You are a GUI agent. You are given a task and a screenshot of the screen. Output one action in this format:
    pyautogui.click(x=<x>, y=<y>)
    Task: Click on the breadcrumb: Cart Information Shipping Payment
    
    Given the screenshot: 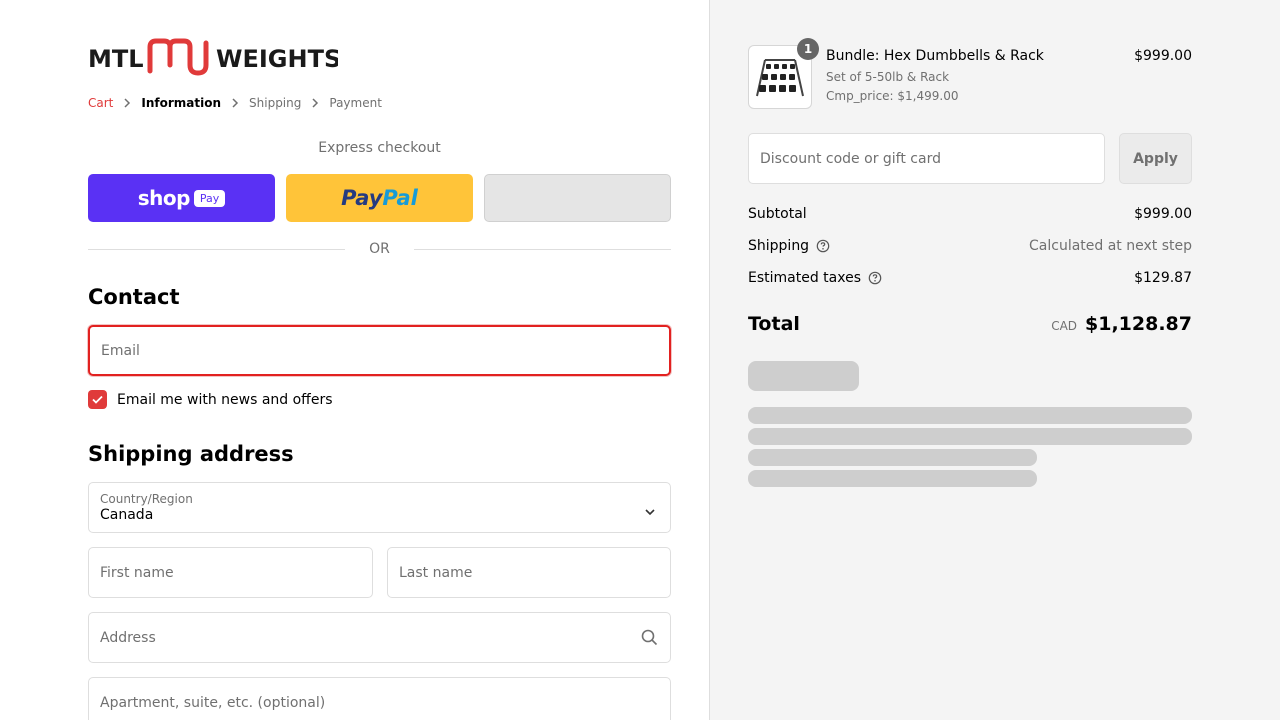 What is the action you would take?
    pyautogui.click(x=235, y=103)
    